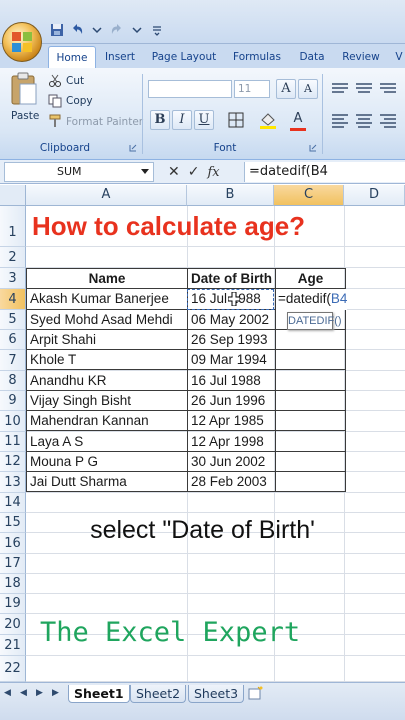 Image resolution: width=405 pixels, height=720 pixels. I want to click on last-sheet-icon: ▶, so click(55, 693).